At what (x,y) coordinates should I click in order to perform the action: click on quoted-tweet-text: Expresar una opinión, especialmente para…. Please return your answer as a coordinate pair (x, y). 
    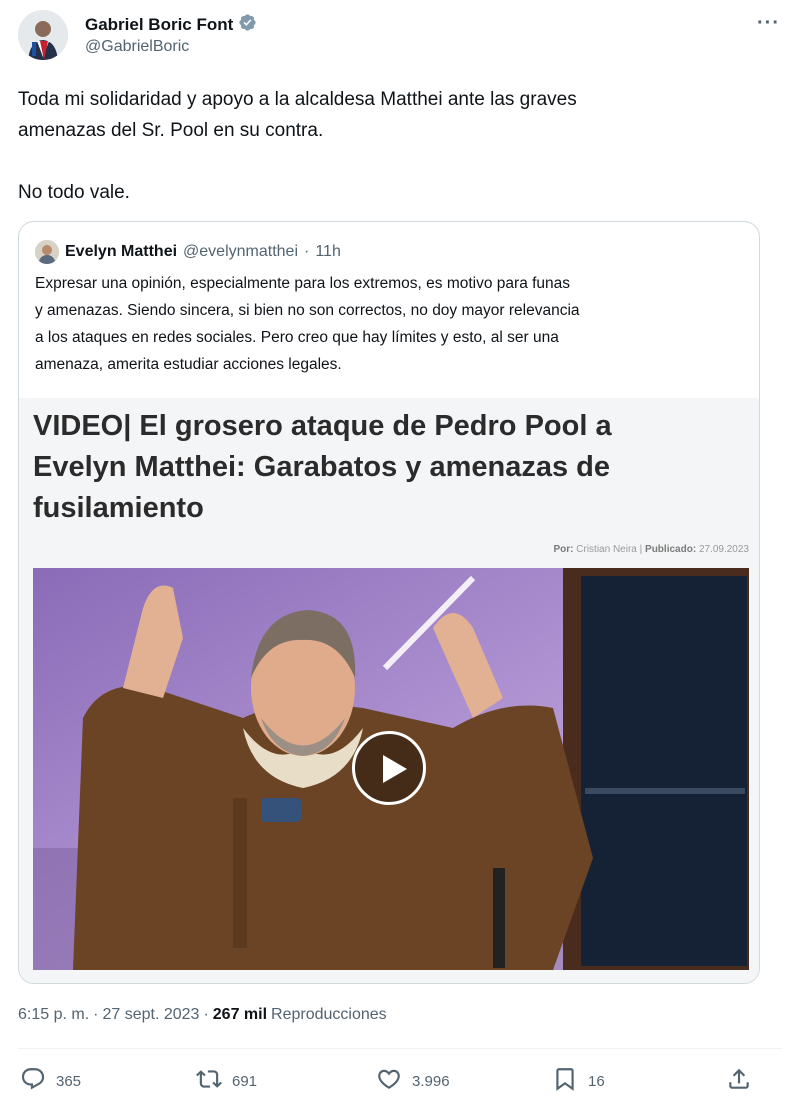
    Looking at the image, I should click on (391, 324).